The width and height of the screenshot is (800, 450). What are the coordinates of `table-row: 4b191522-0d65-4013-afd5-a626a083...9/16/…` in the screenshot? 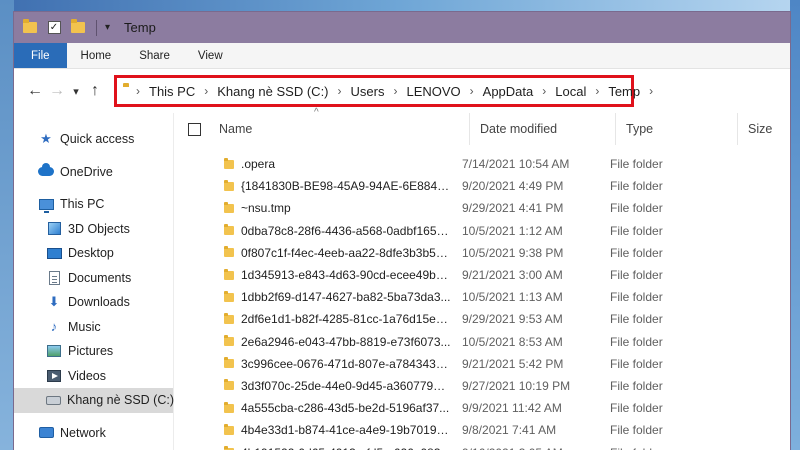 It's located at (482, 445).